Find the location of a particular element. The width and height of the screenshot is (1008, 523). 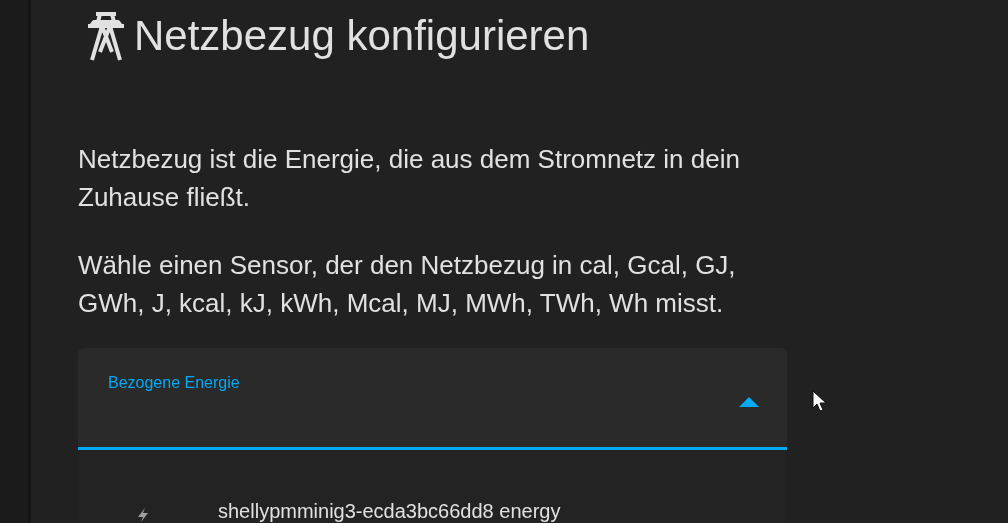

description-text: Netzbezug ist die Energie, die aus dem Stromnetz in dein Zuhause fließt. is located at coordinates (409, 178).